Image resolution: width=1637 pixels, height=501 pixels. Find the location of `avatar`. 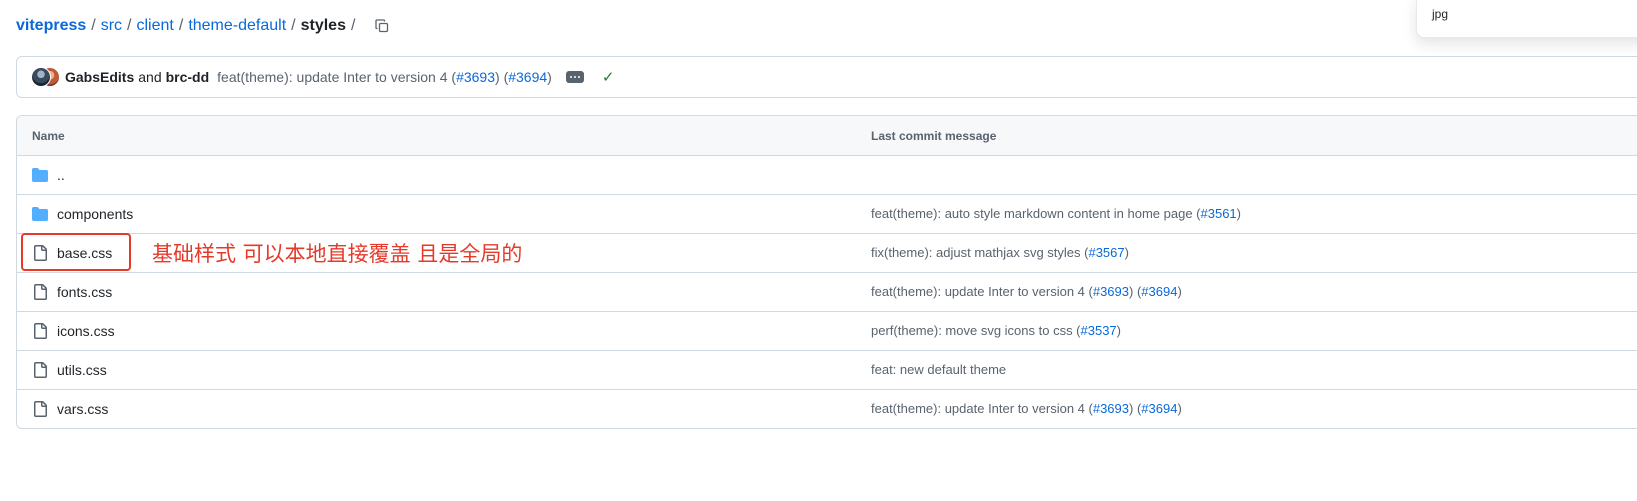

avatar is located at coordinates (41, 77).